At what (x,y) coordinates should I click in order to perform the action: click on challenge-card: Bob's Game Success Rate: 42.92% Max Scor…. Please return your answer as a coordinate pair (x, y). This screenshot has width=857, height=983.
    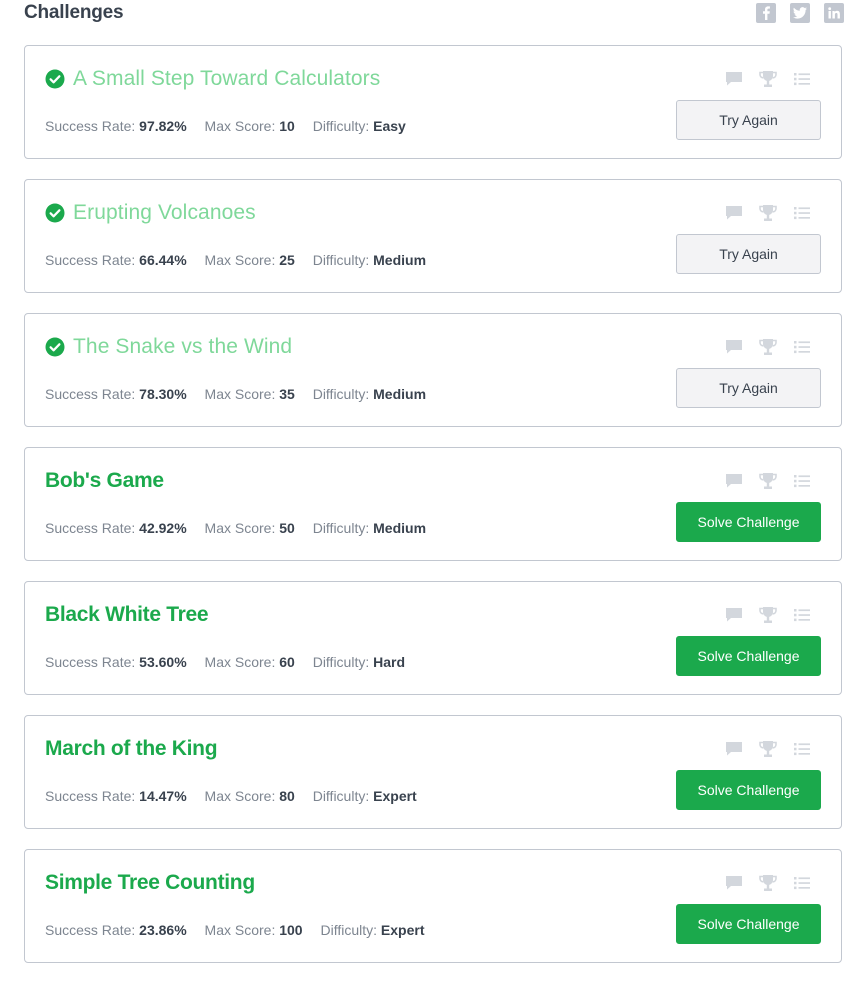
    Looking at the image, I should click on (433, 504).